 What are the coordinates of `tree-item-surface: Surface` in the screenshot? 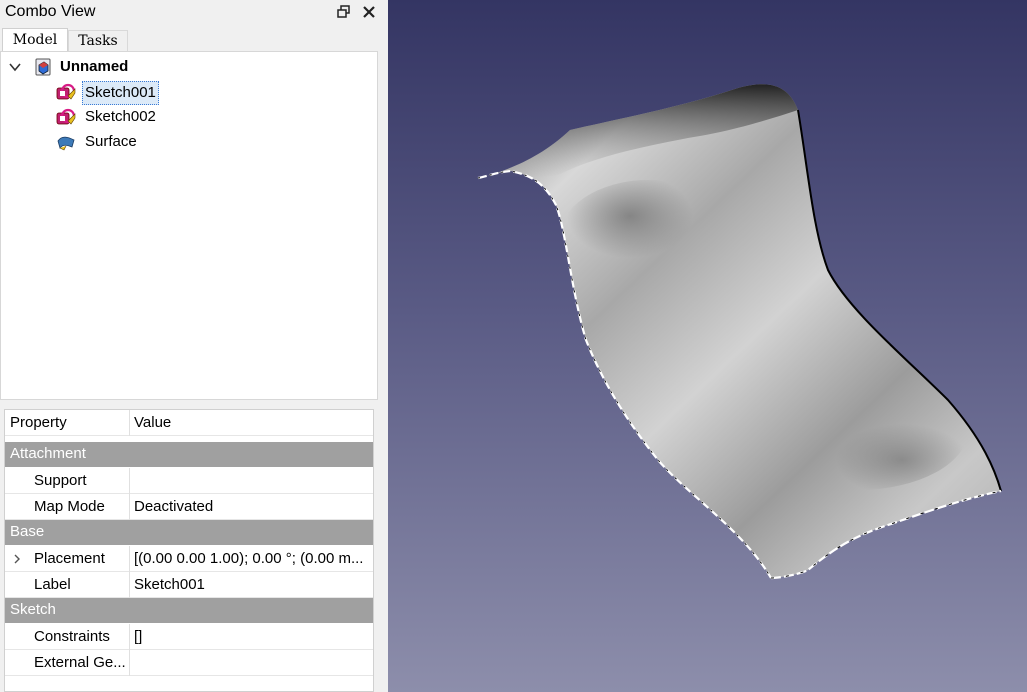 It's located at (189, 142).